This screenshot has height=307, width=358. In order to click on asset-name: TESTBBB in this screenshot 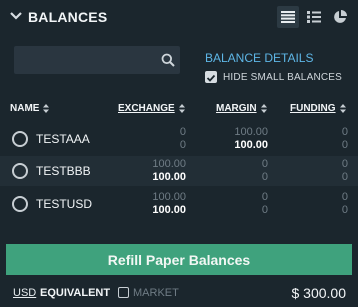, I will do `click(63, 171)`.